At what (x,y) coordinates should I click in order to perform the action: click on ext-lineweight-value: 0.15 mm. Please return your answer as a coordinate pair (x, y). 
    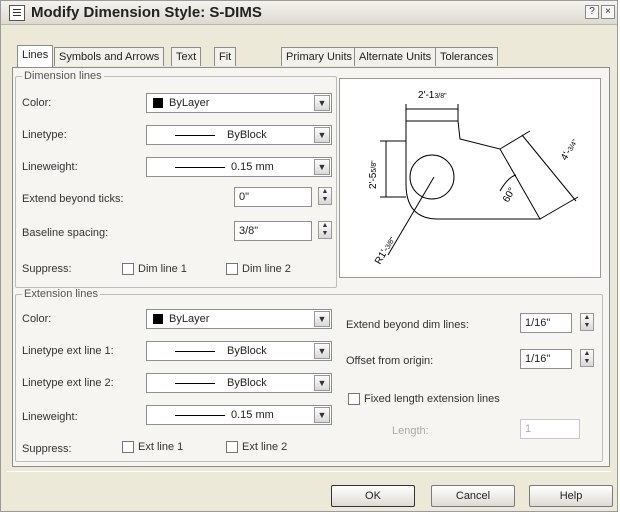
    Looking at the image, I should click on (252, 415).